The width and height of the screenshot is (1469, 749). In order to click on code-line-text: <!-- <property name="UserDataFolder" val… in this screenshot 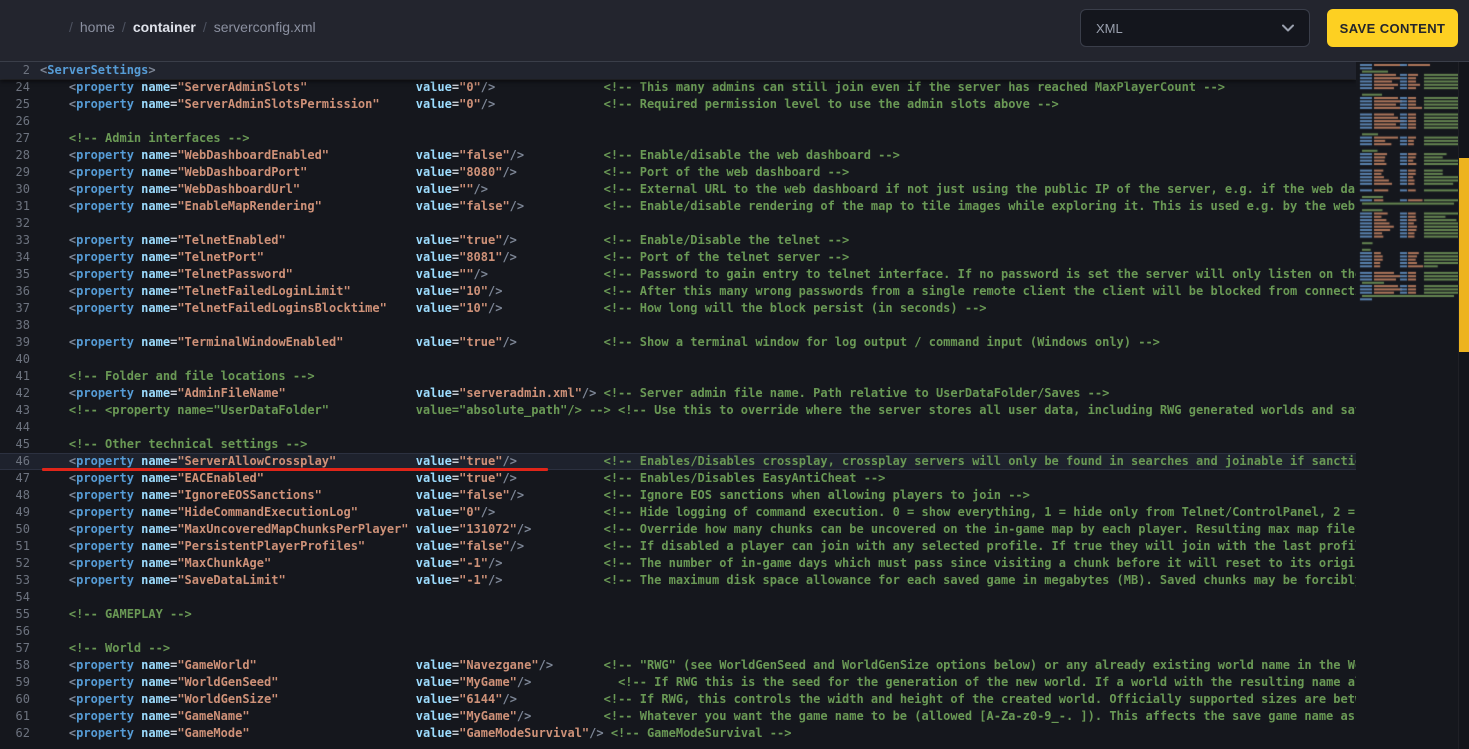, I will do `click(712, 410)`.